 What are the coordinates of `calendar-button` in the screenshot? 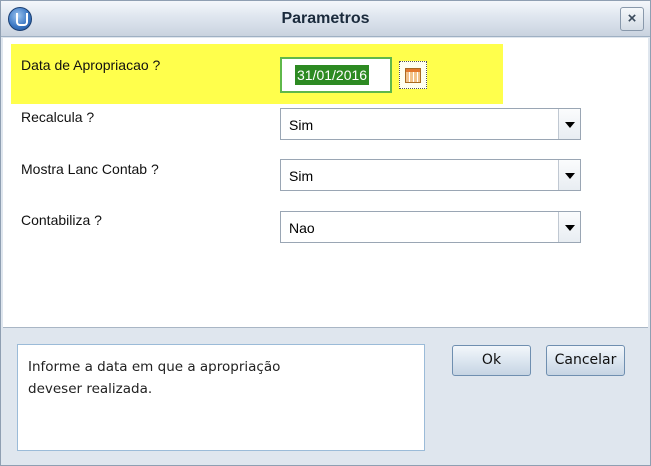 It's located at (413, 75).